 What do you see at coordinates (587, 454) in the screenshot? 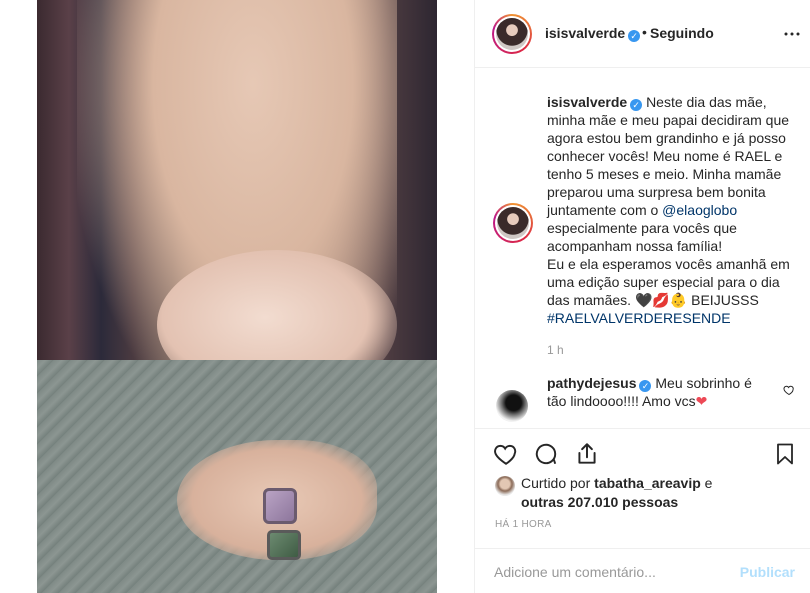
I see `share-icon` at bounding box center [587, 454].